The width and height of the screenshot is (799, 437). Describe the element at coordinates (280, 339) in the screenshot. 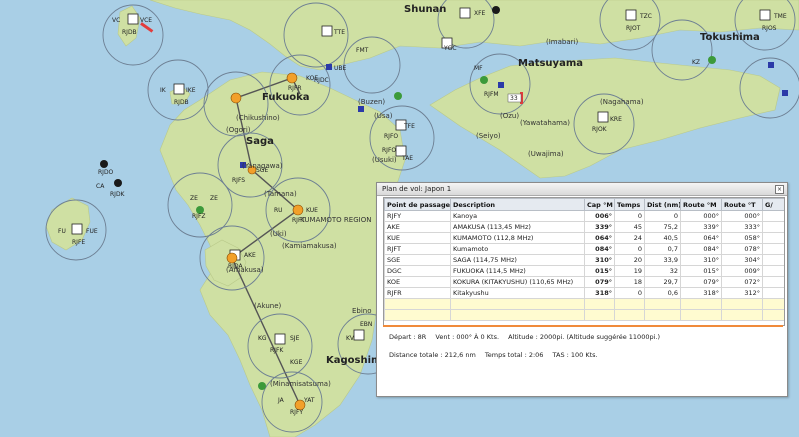

I see `vor-marker-sje` at that location.